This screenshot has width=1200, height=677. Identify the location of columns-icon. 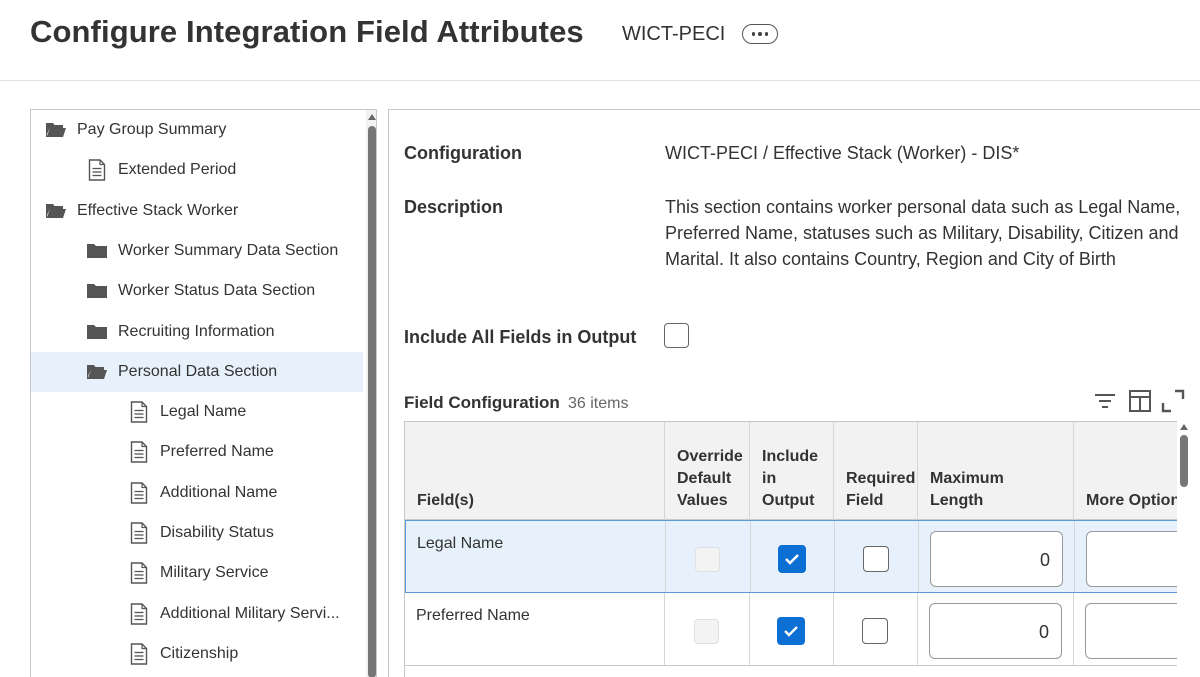
(1140, 401).